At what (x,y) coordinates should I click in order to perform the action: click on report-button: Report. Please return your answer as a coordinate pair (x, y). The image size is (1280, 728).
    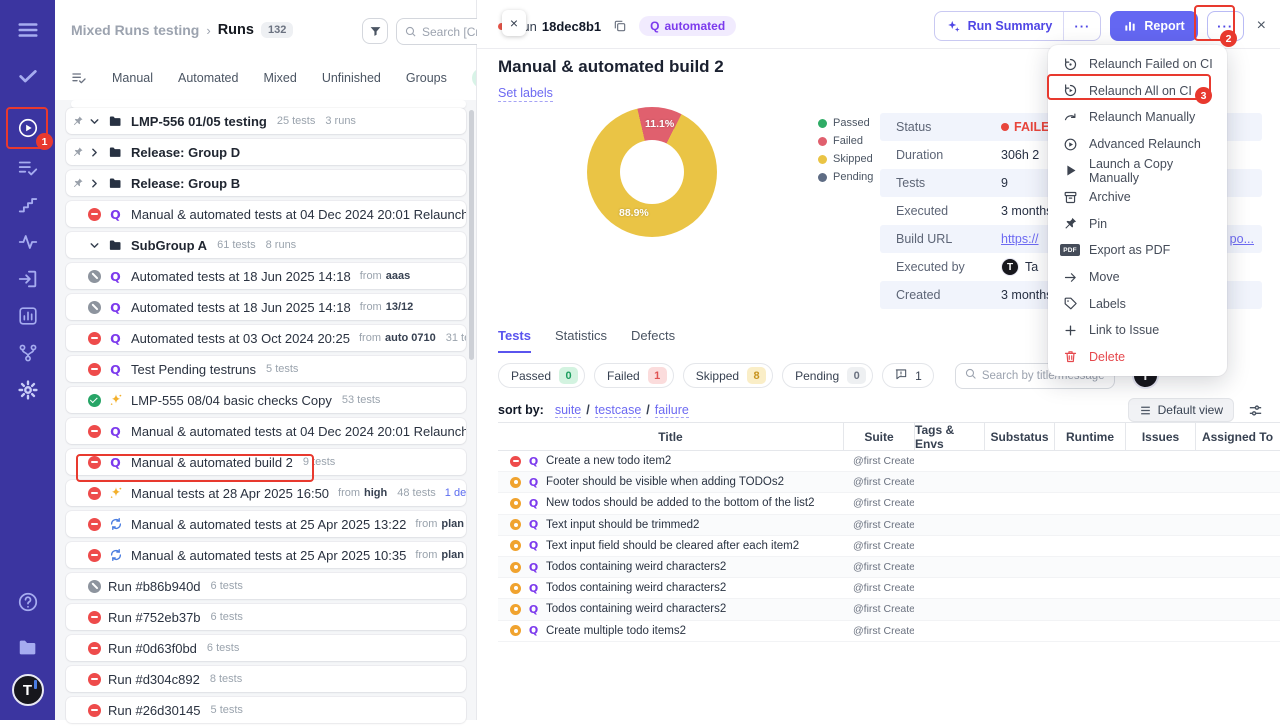
    Looking at the image, I should click on (1154, 26).